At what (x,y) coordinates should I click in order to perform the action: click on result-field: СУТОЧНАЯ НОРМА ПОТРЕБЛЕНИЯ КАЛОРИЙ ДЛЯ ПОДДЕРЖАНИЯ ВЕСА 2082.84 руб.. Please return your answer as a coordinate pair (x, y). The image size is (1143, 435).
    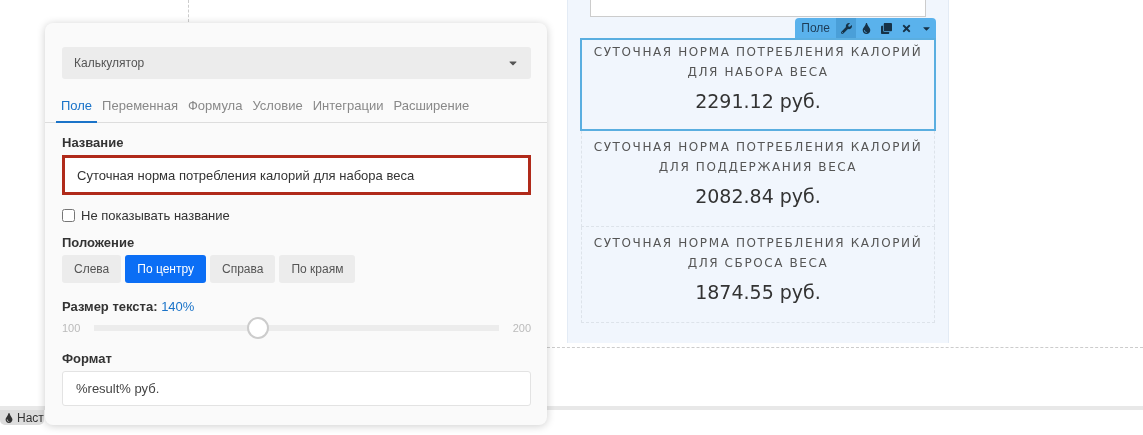
    Looking at the image, I should click on (758, 179).